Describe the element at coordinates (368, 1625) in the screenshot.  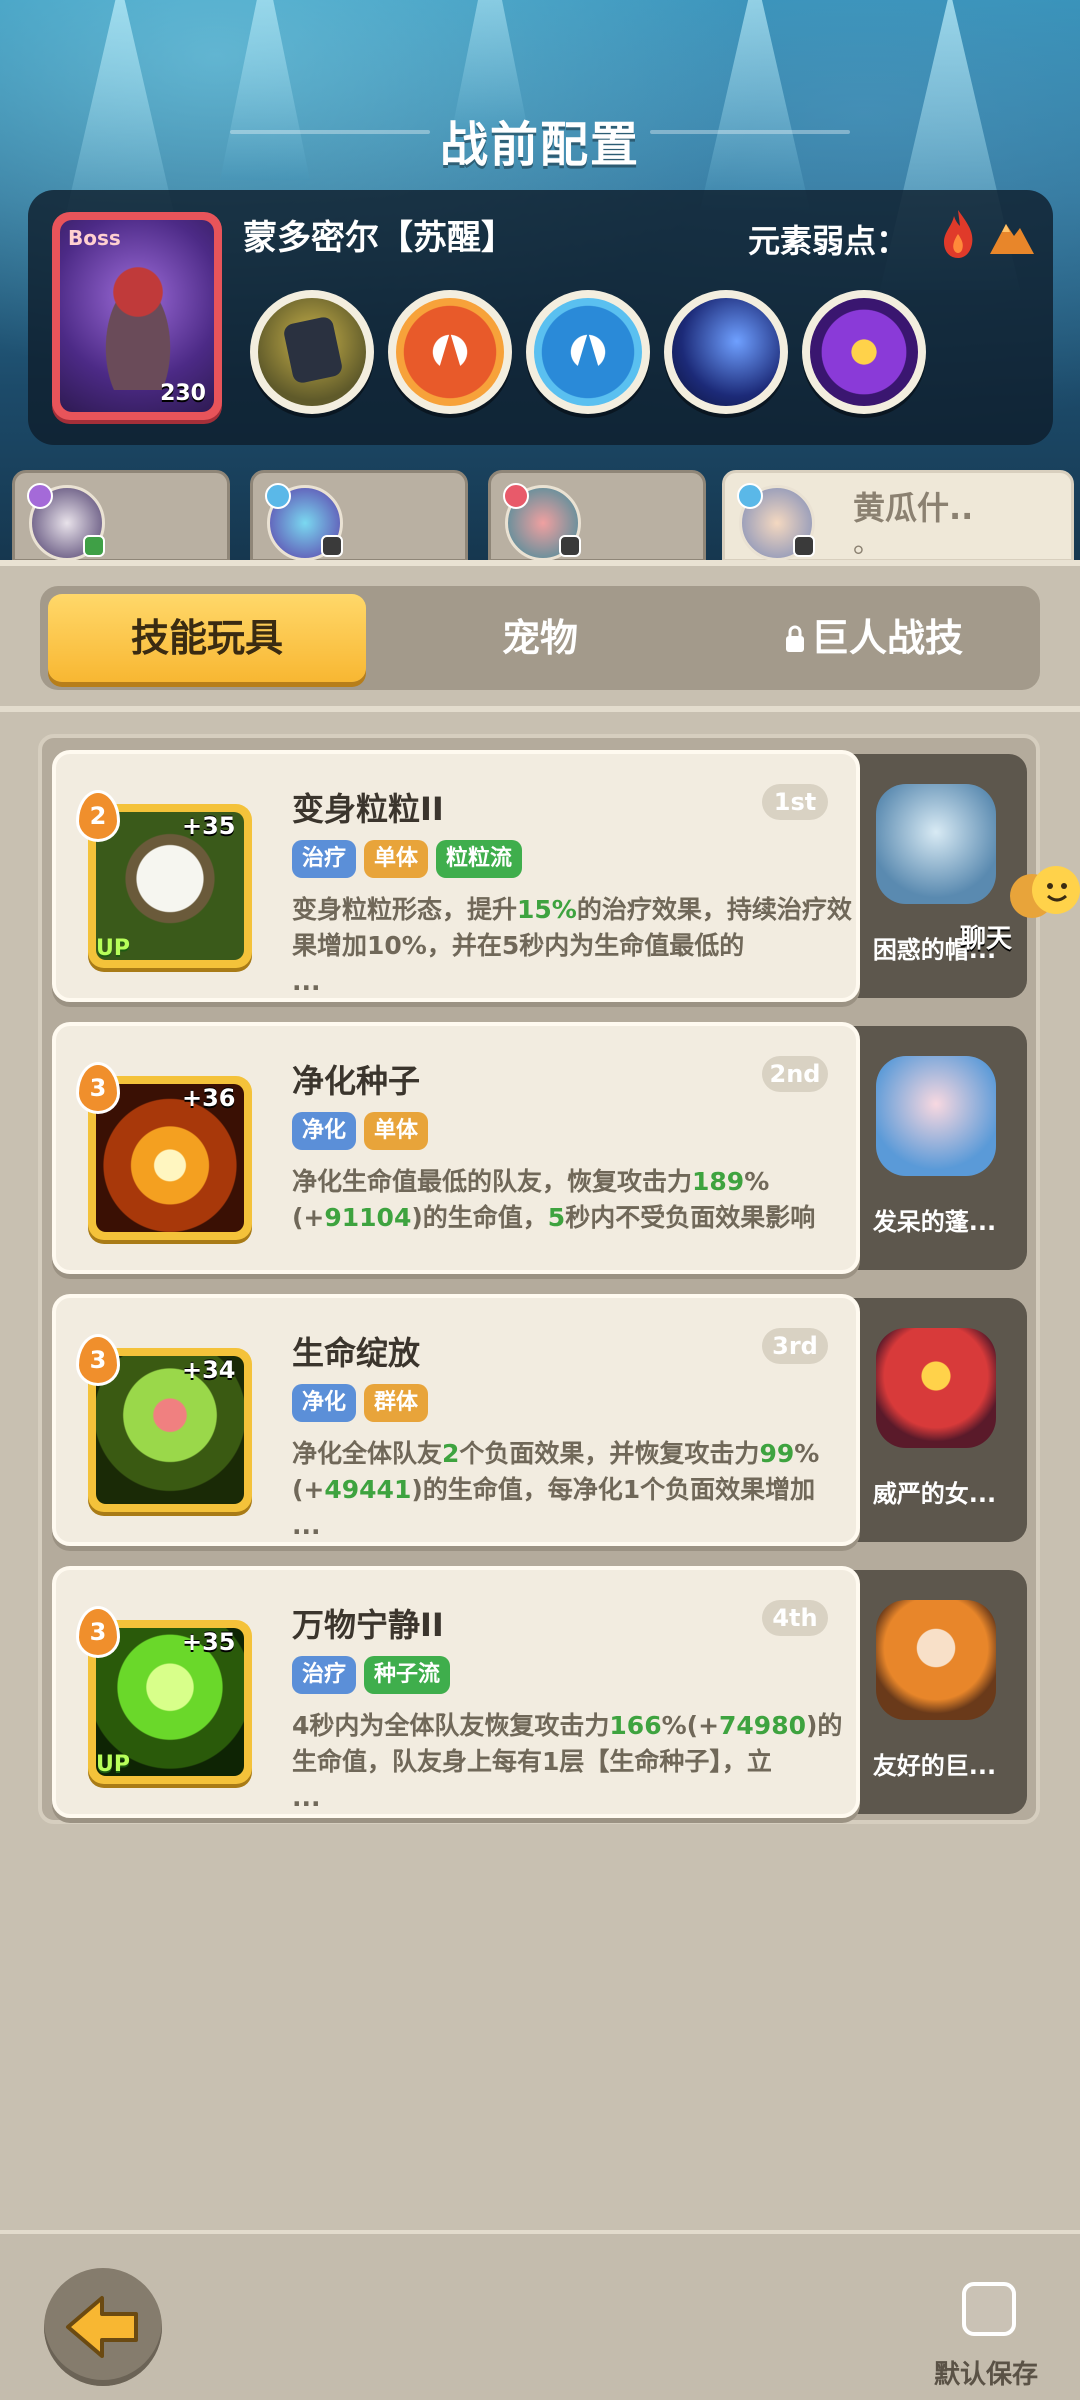
I see `skill-name: 万物宁静II` at that location.